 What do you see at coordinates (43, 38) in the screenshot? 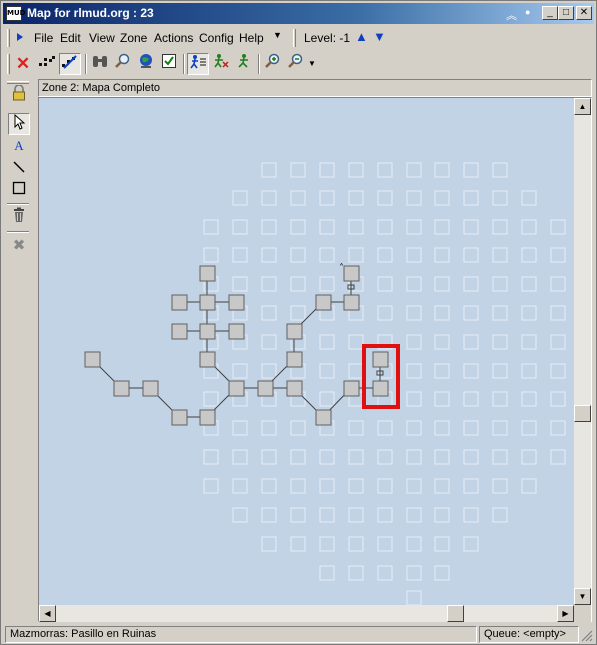
I see `menu-file: File` at bounding box center [43, 38].